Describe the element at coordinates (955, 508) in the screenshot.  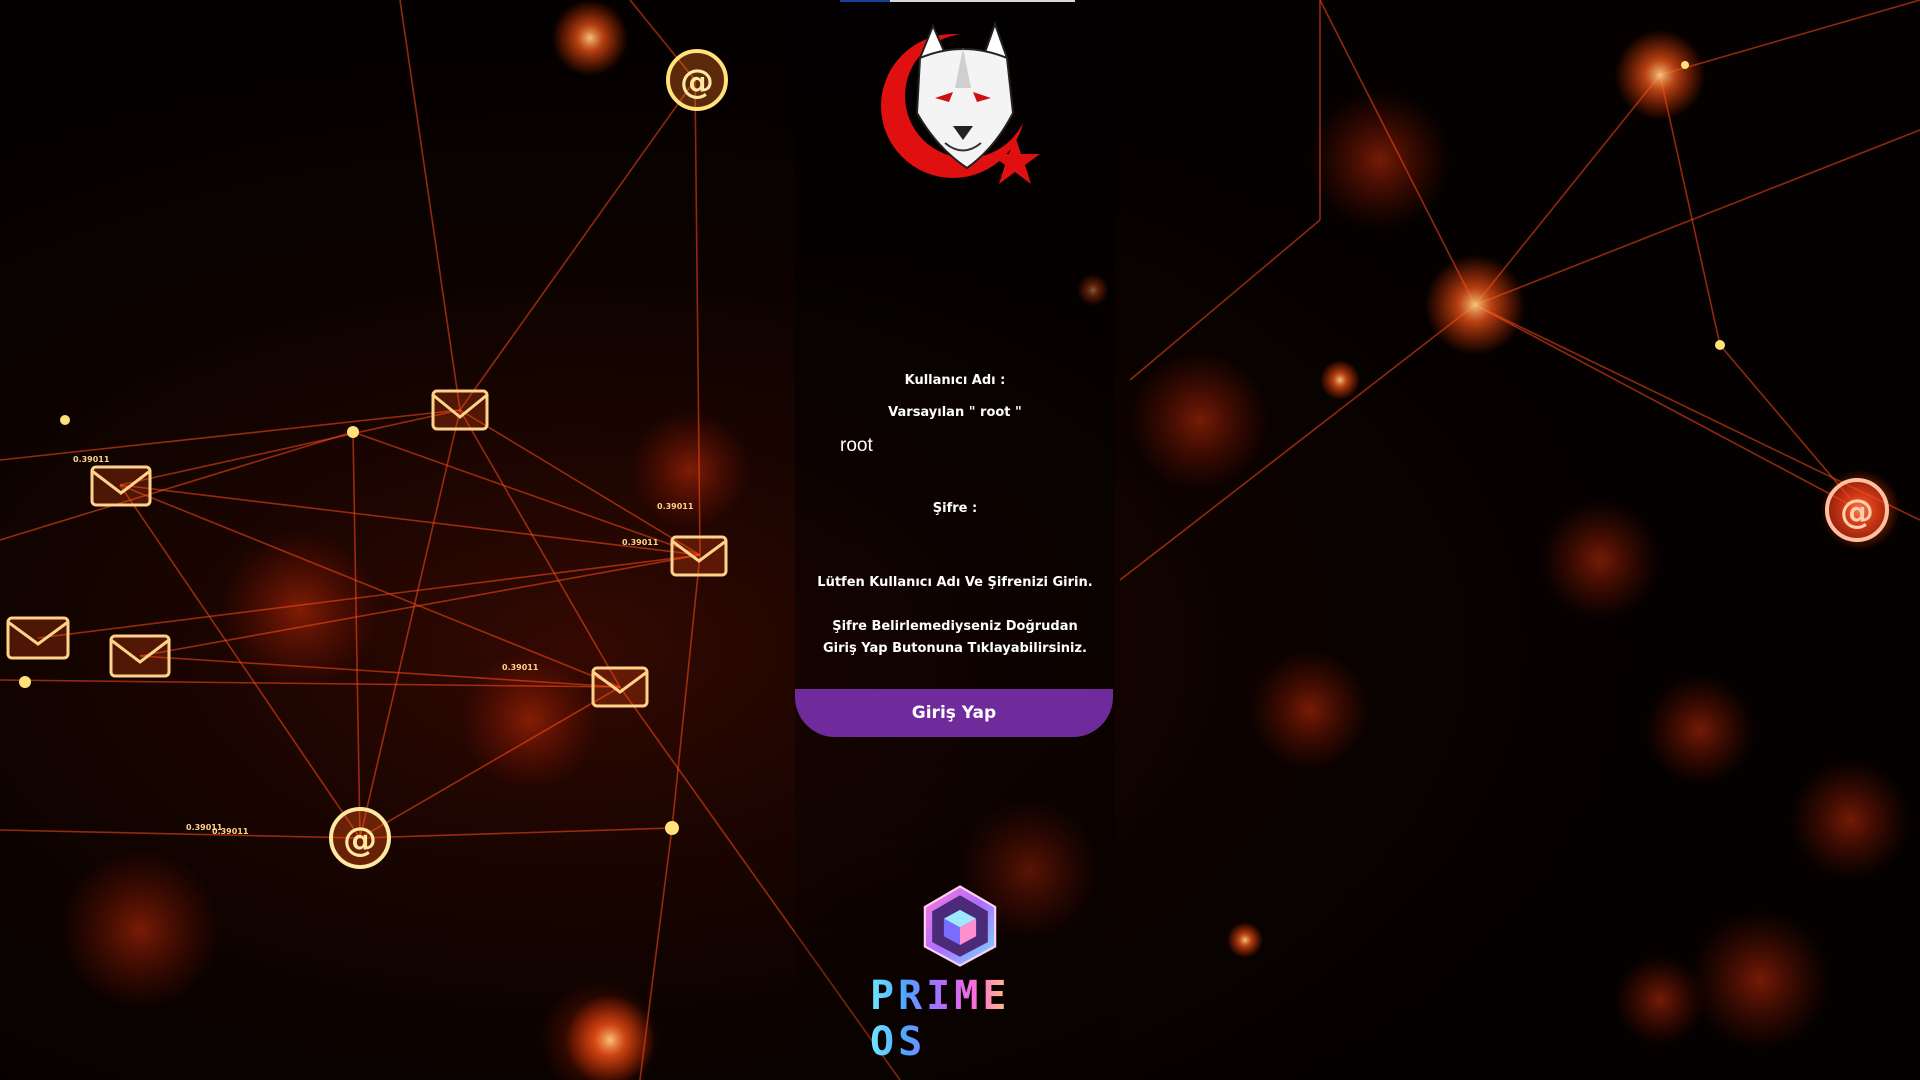
I see `password-label: Şifre :` at that location.